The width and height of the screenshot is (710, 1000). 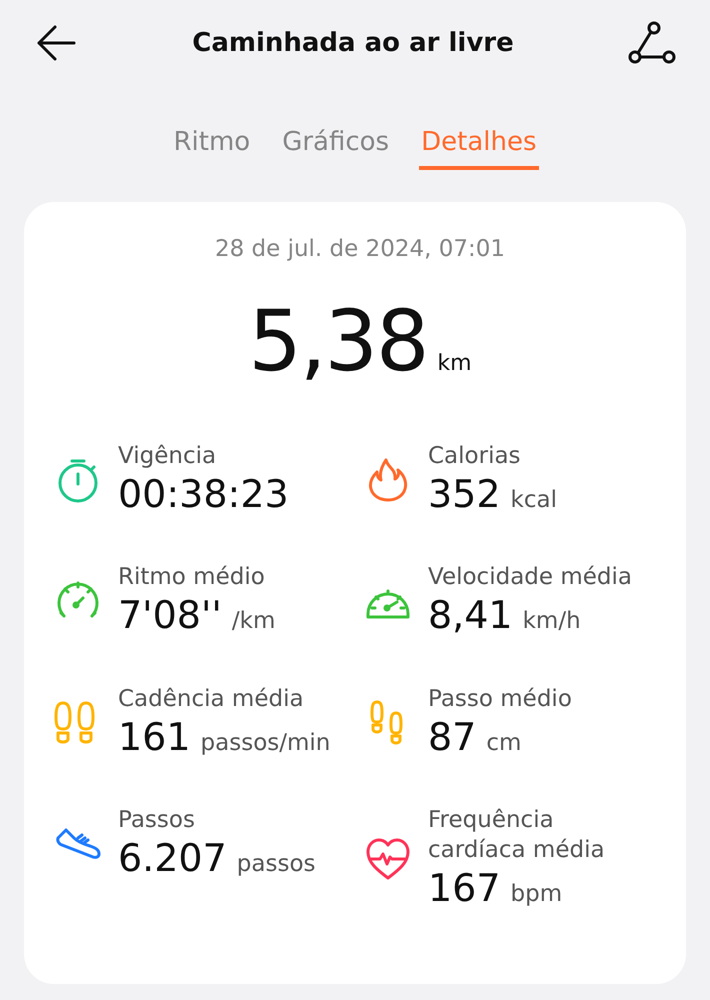 I want to click on stat-unit: kcal, so click(x=533, y=499).